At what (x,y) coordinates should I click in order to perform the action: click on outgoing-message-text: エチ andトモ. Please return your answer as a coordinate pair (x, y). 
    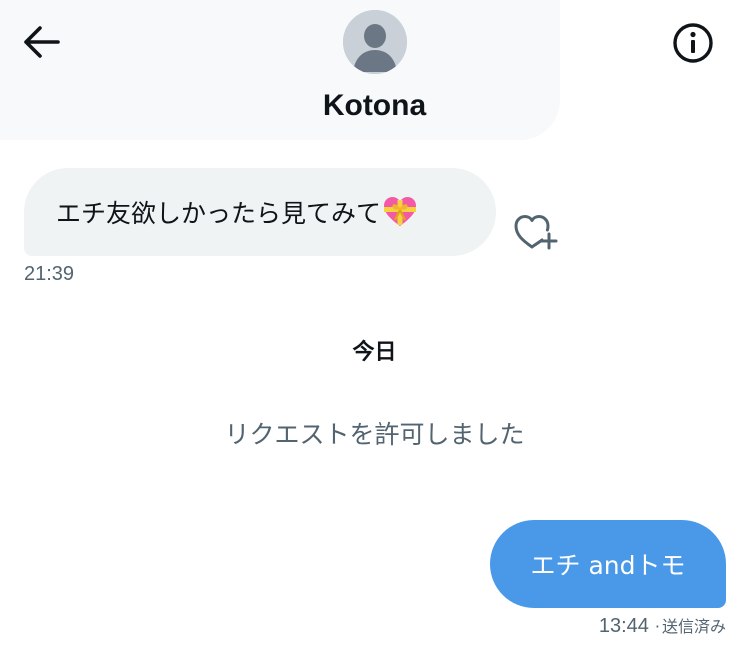
    Looking at the image, I should click on (608, 565).